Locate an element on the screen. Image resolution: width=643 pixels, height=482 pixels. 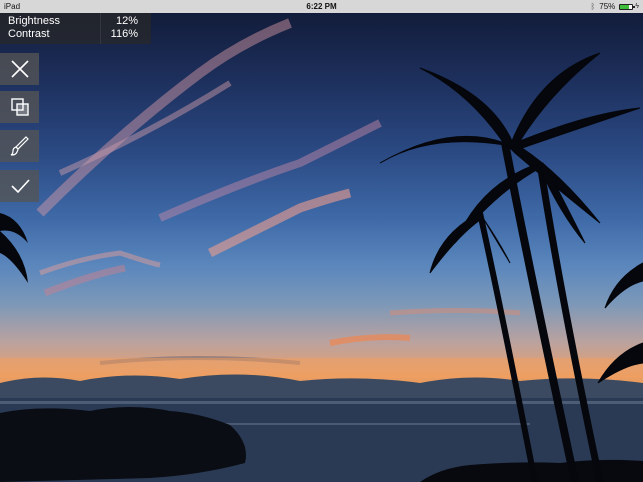
battery-icon is located at coordinates (627, 6).